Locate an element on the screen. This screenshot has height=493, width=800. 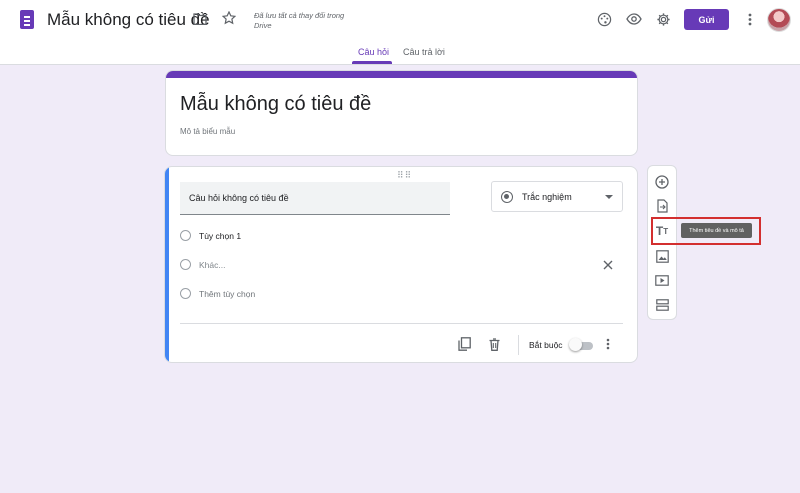
question-title-text: Câu hỏi không có tiêu đề is located at coordinates (239, 198).